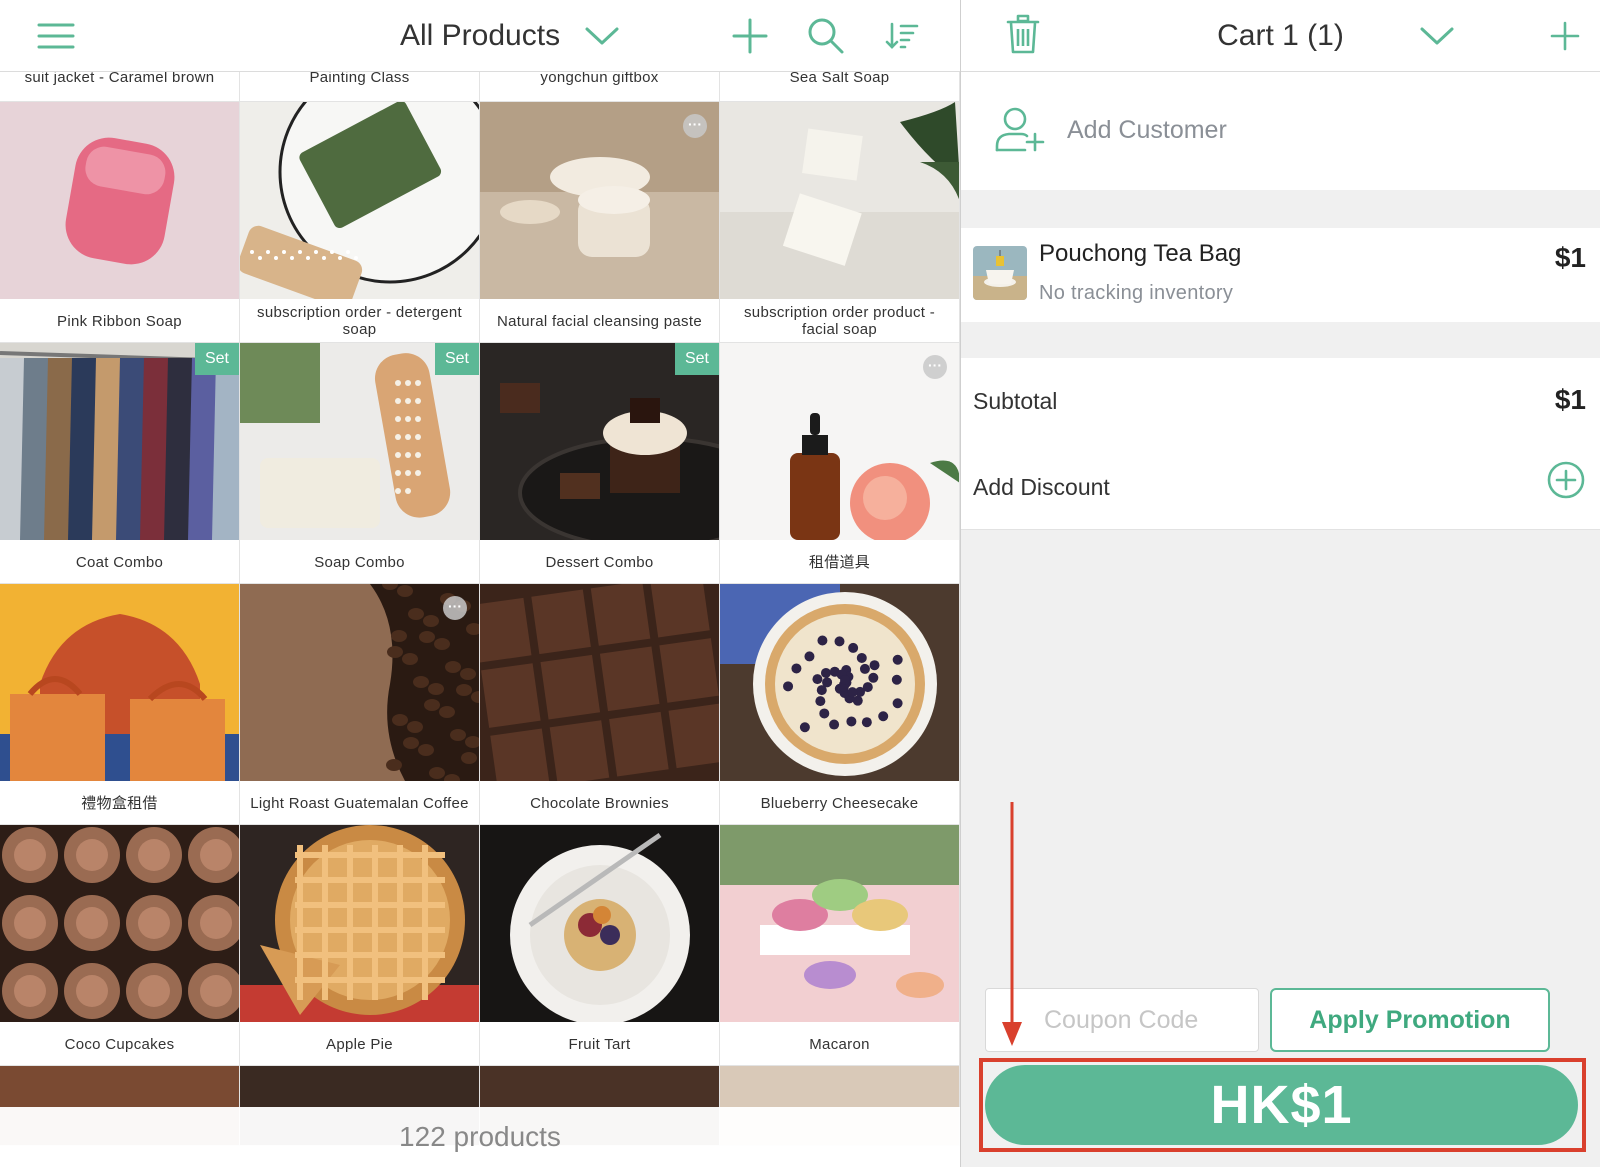 The image size is (1600, 1167). I want to click on product-label-partial: Painting Class, so click(360, 86).